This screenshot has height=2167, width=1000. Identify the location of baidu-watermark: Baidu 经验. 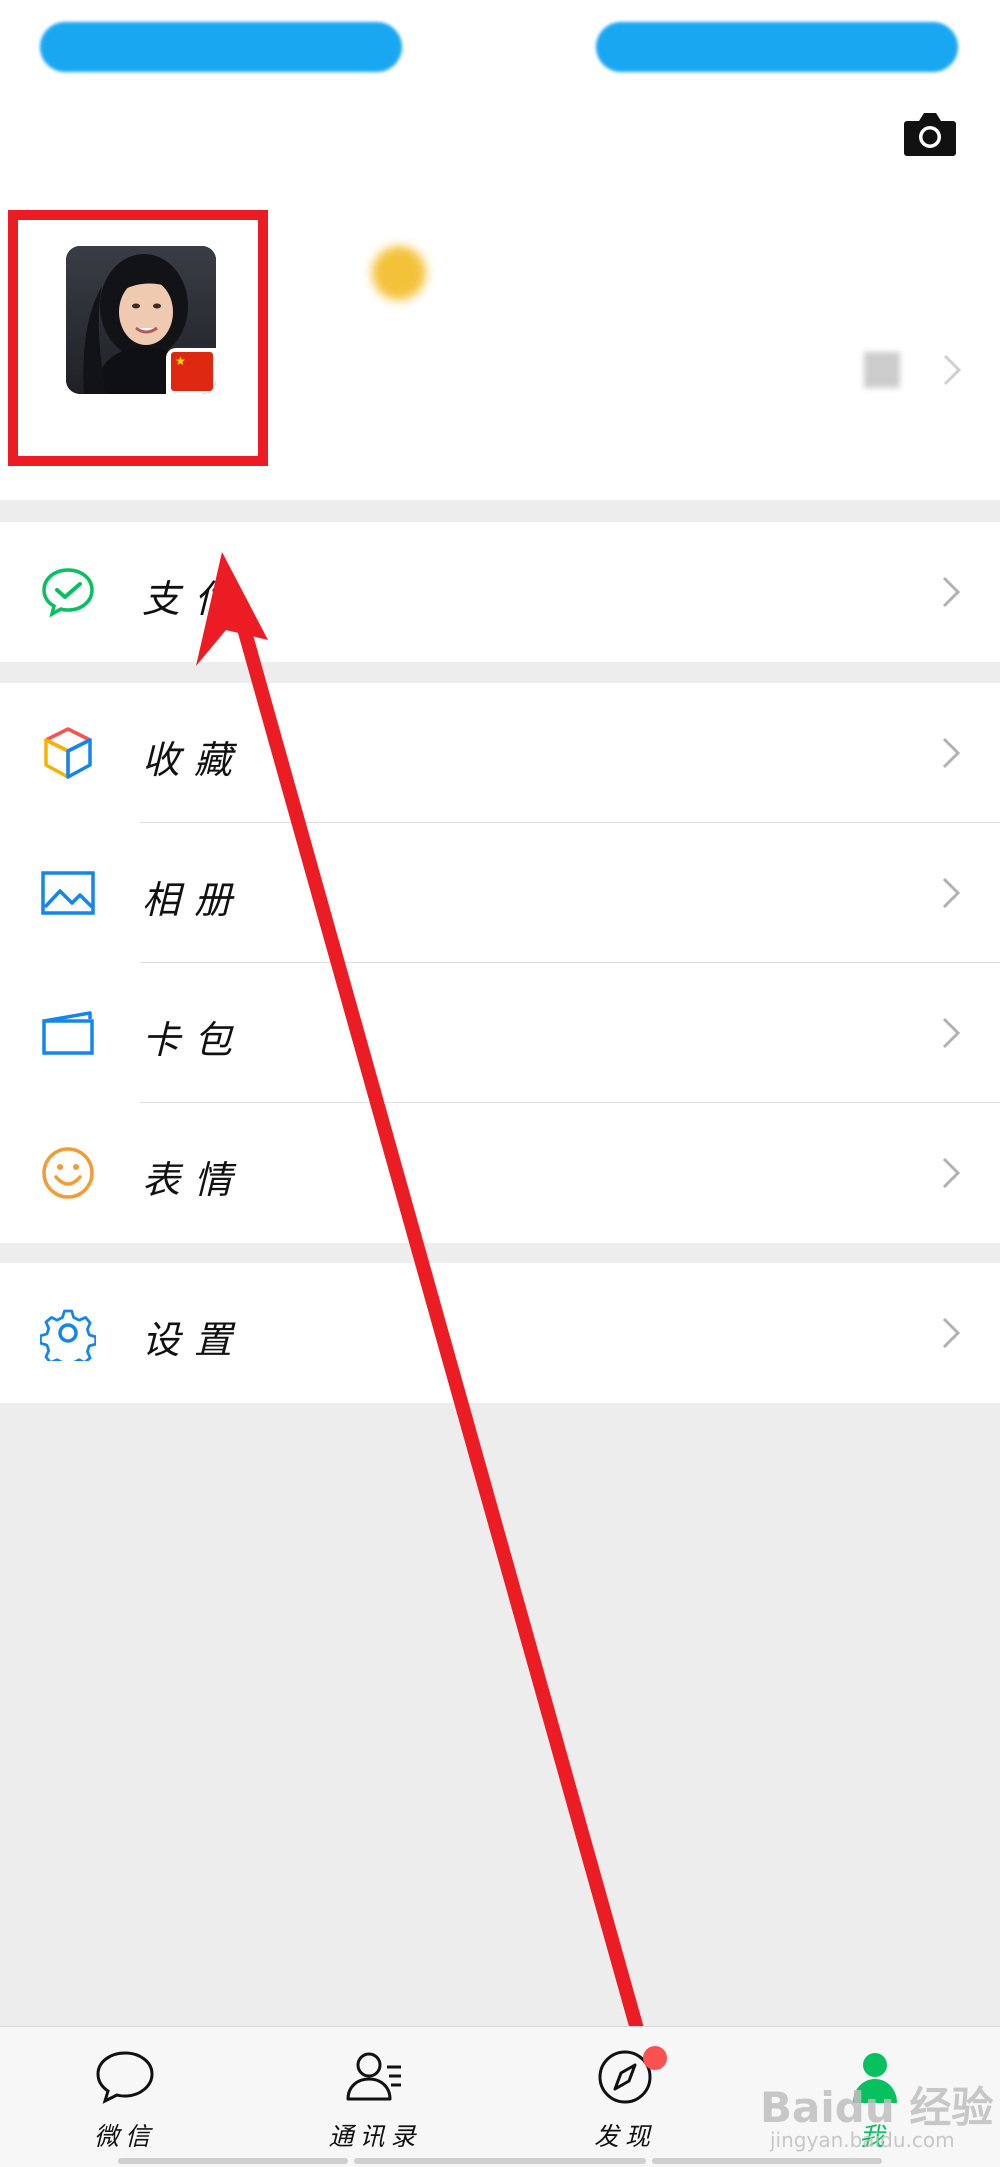
(877, 2107).